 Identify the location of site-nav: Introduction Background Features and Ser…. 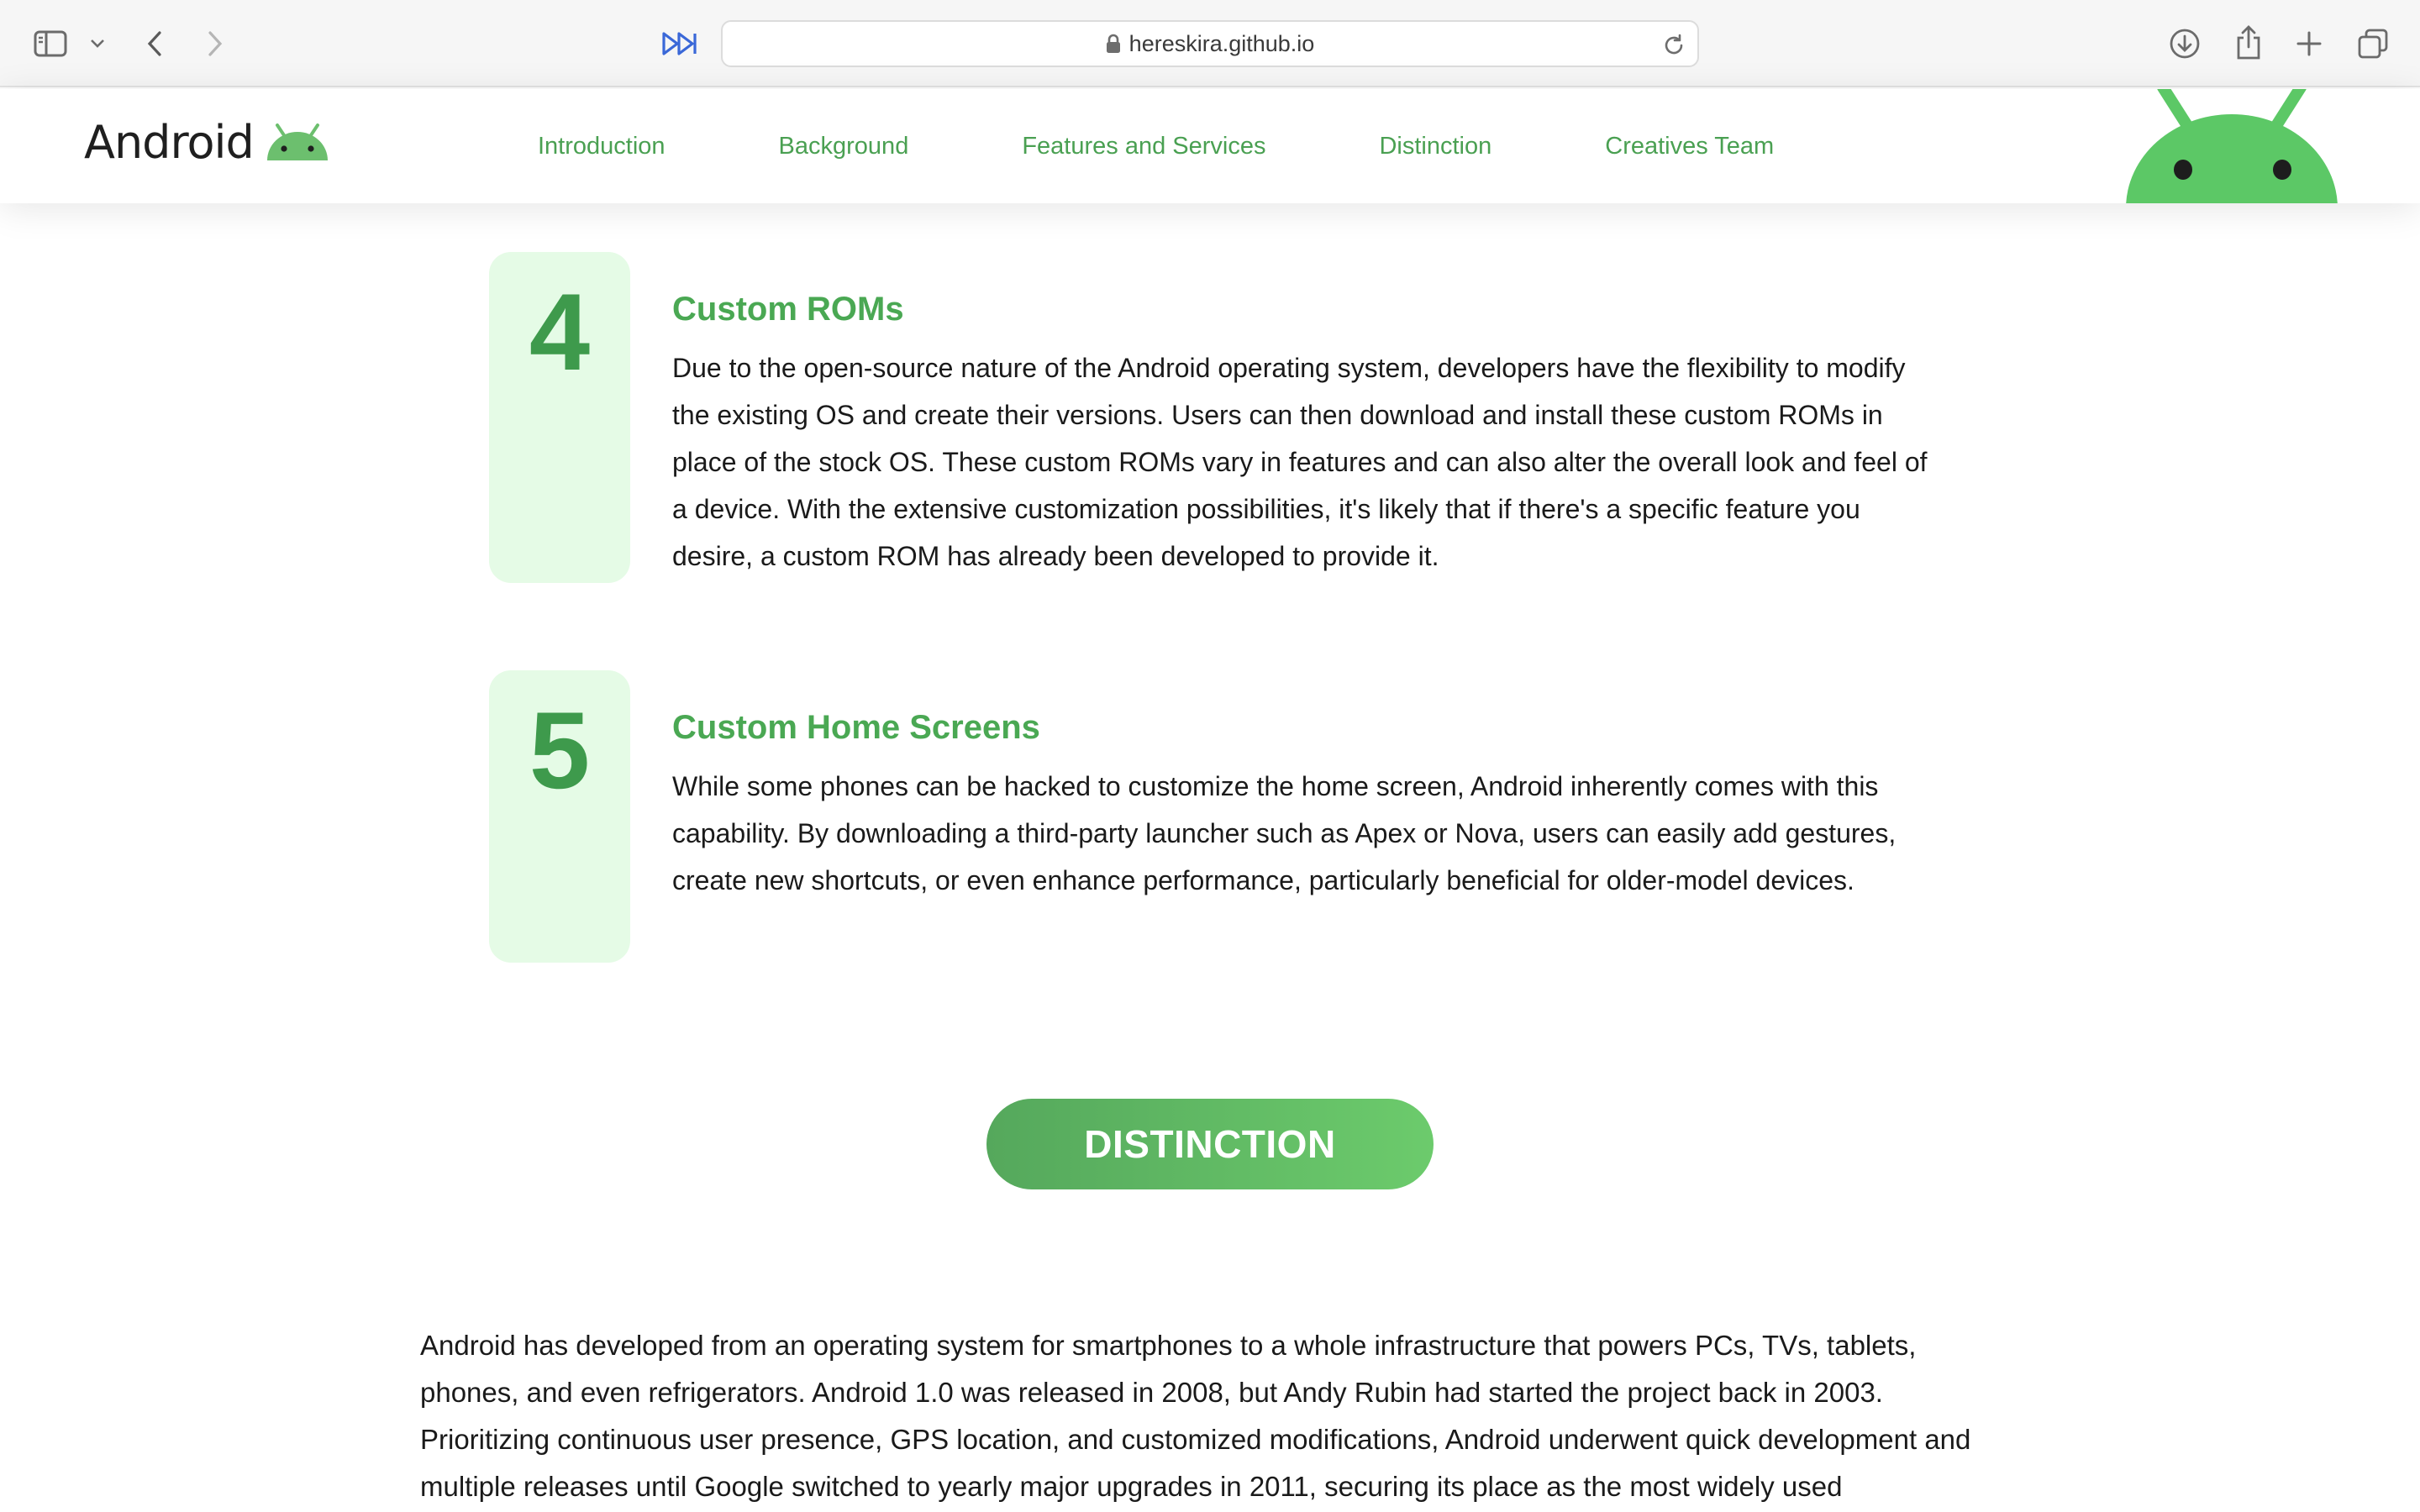
(1212, 146).